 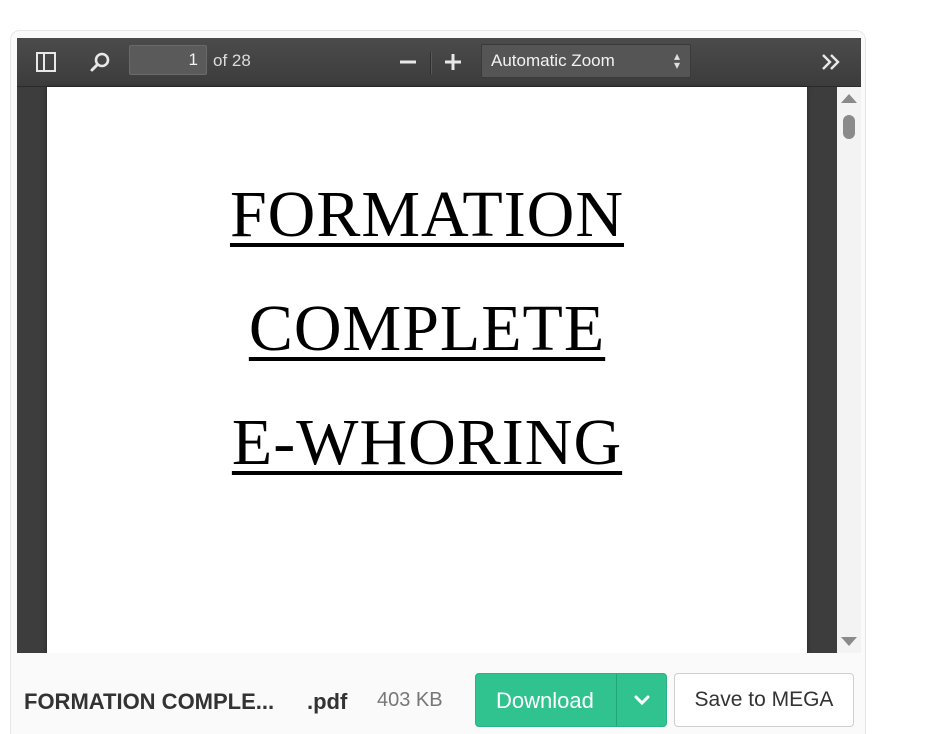 I want to click on toolbar-separator, so click(x=430, y=63).